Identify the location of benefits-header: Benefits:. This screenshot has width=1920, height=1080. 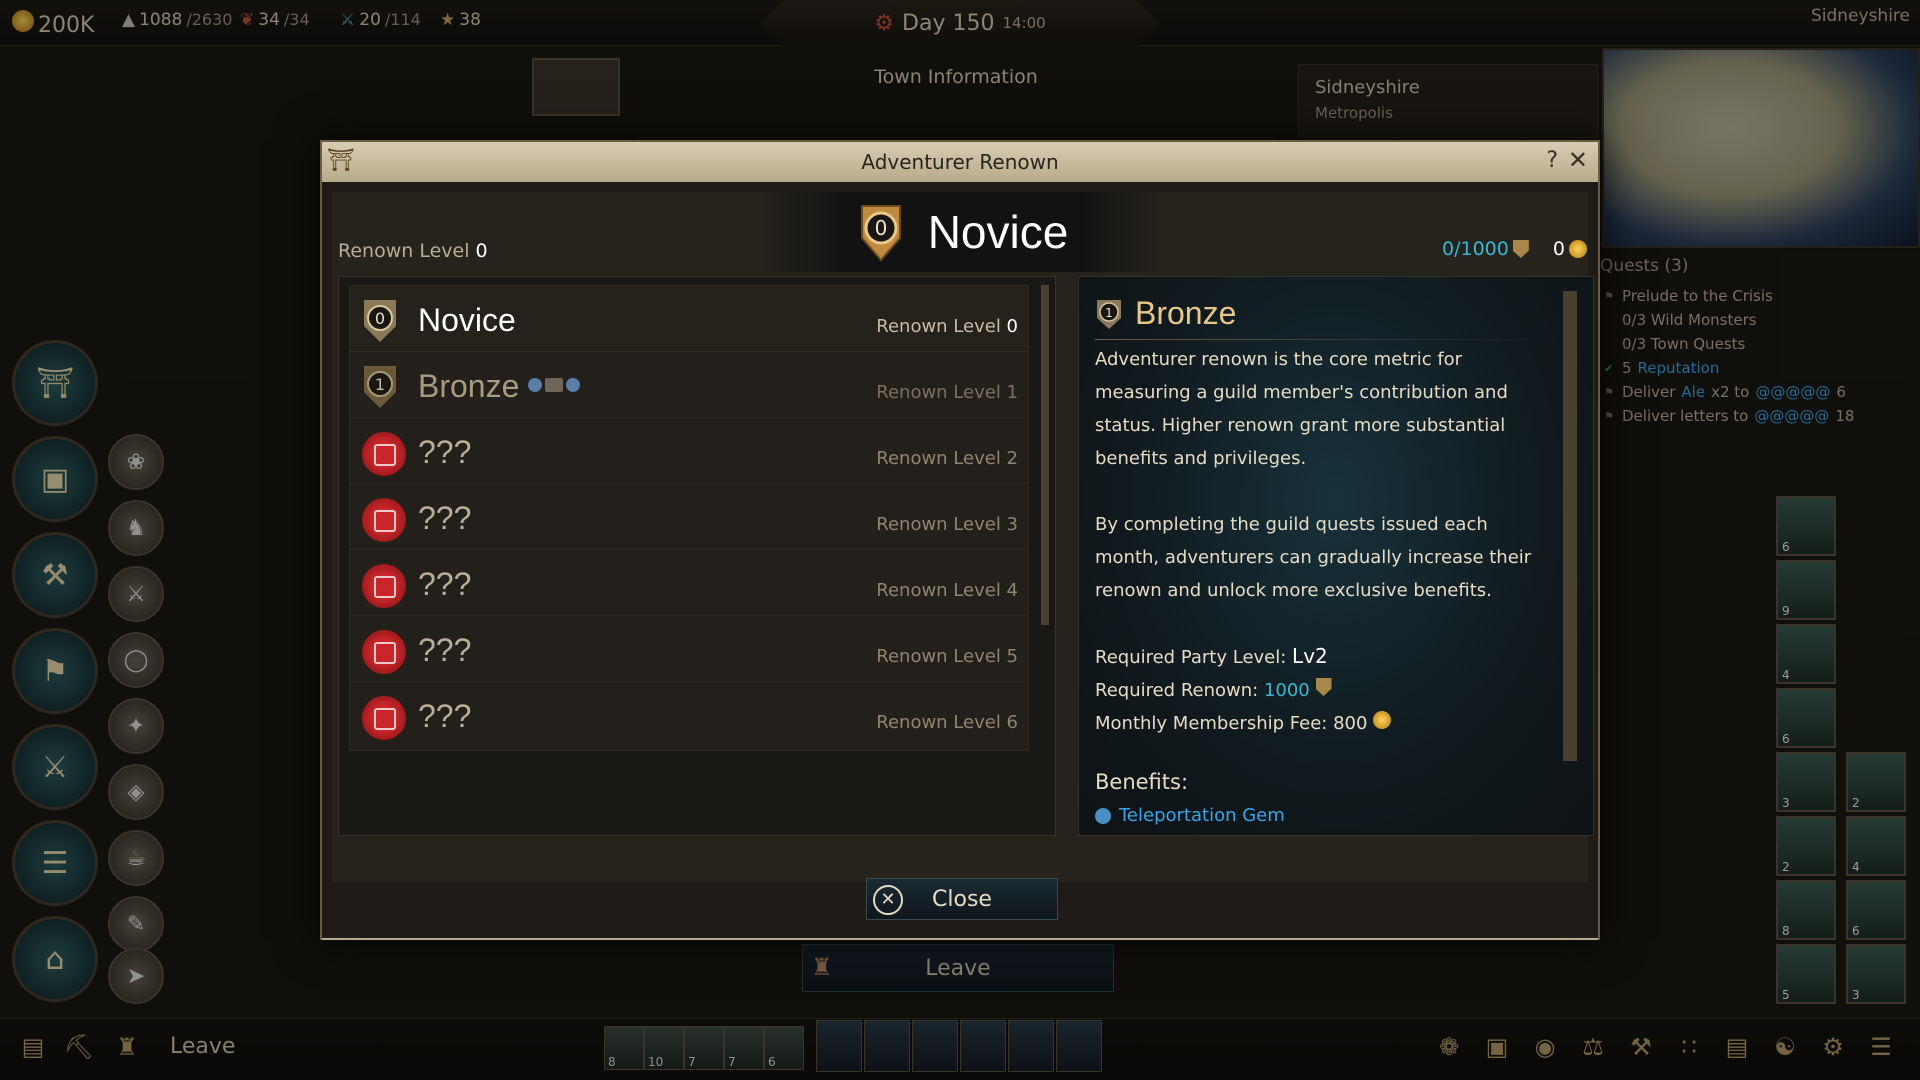
(1142, 782).